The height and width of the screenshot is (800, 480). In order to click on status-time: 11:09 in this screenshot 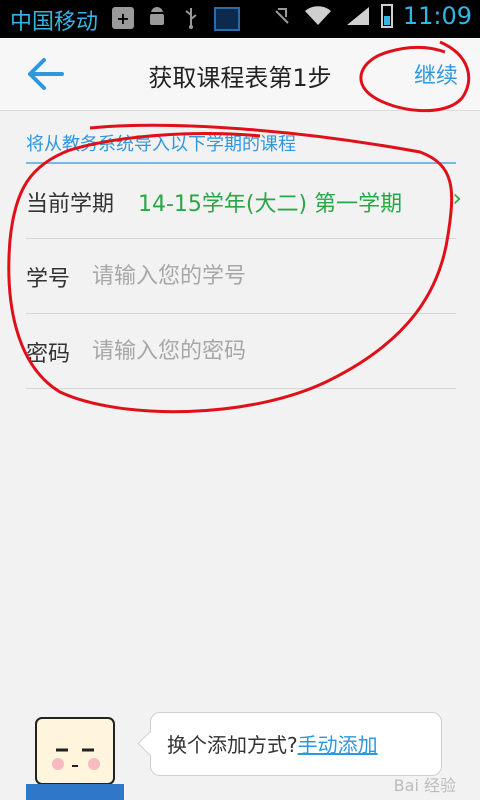, I will do `click(437, 16)`.